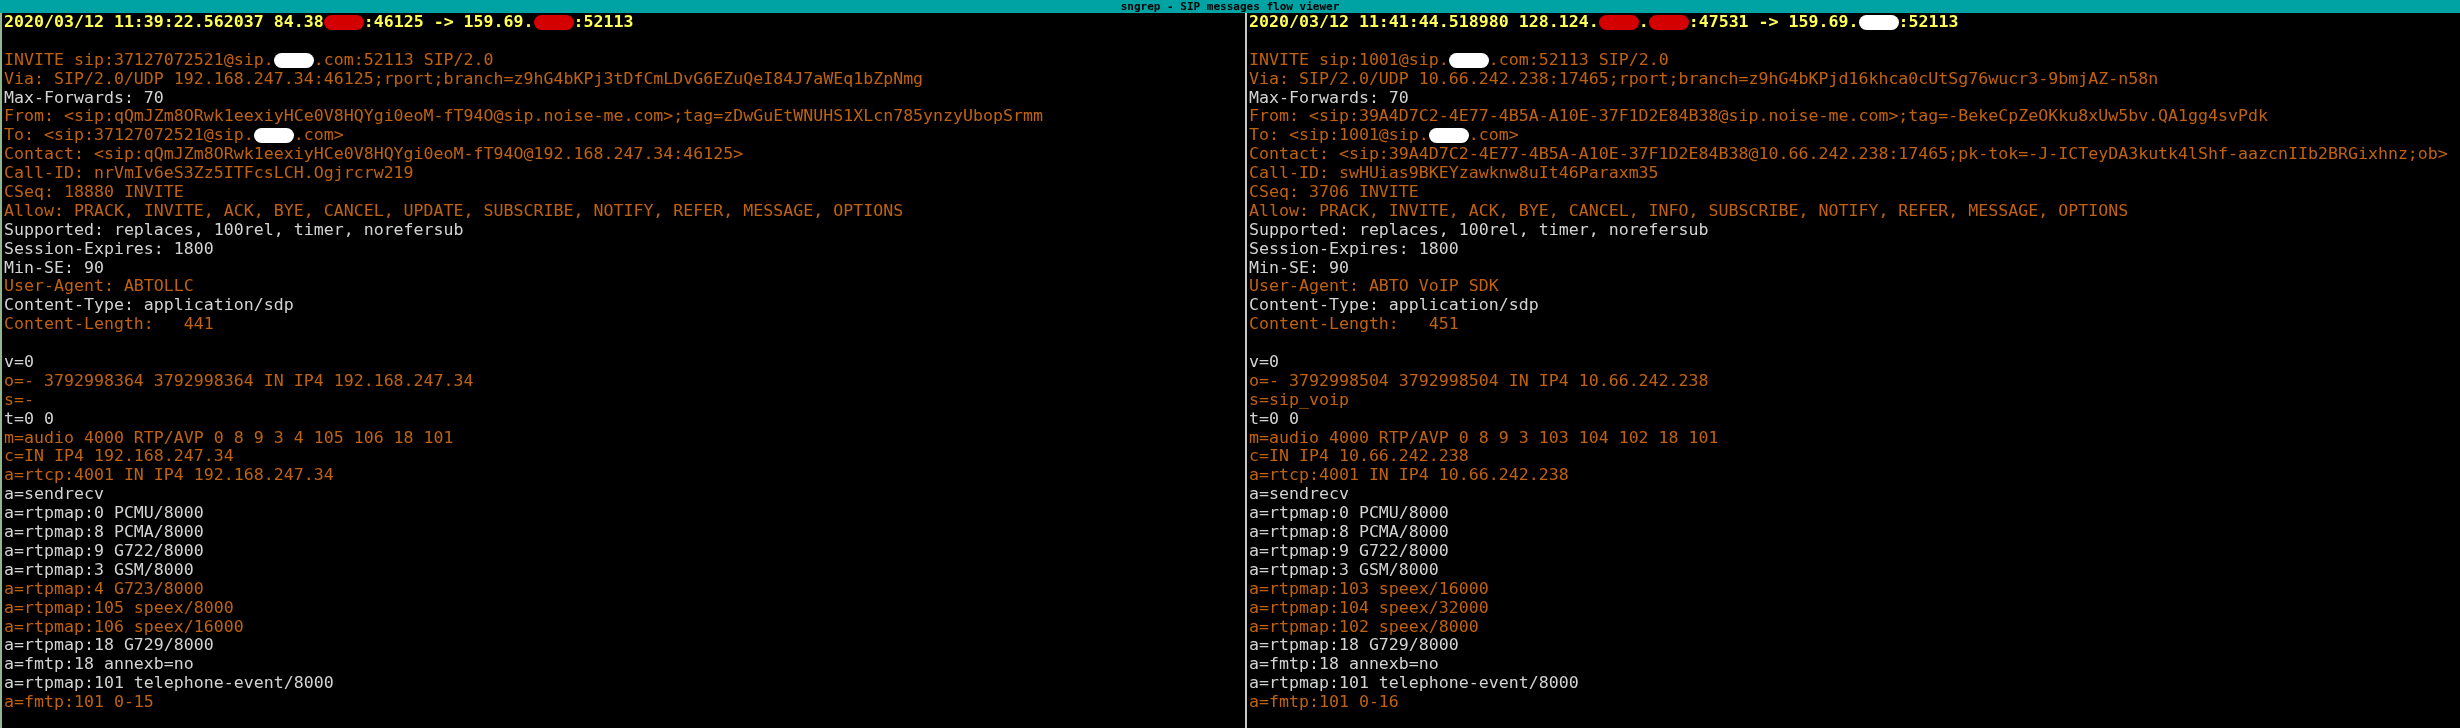 This screenshot has width=2460, height=728. Describe the element at coordinates (374, 155) in the screenshot. I see `sip-text: Contact: <sip:qQmJZm8ORwk1eexiyHCe0V8HQYgi0eoM-fT94O@192.168.247.34:46125>` at that location.